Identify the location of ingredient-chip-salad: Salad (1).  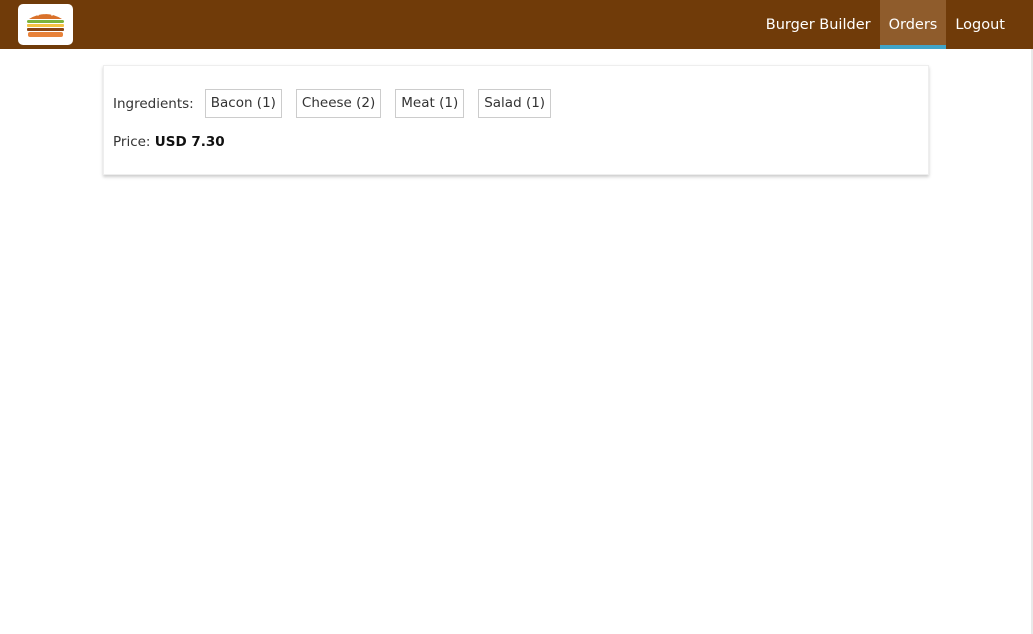
(515, 103).